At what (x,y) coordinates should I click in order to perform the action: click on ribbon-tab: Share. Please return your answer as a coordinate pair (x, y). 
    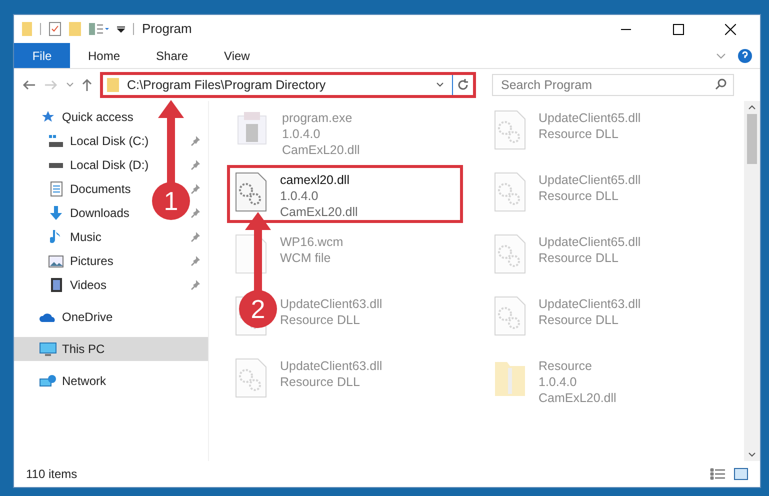
    Looking at the image, I should click on (172, 55).